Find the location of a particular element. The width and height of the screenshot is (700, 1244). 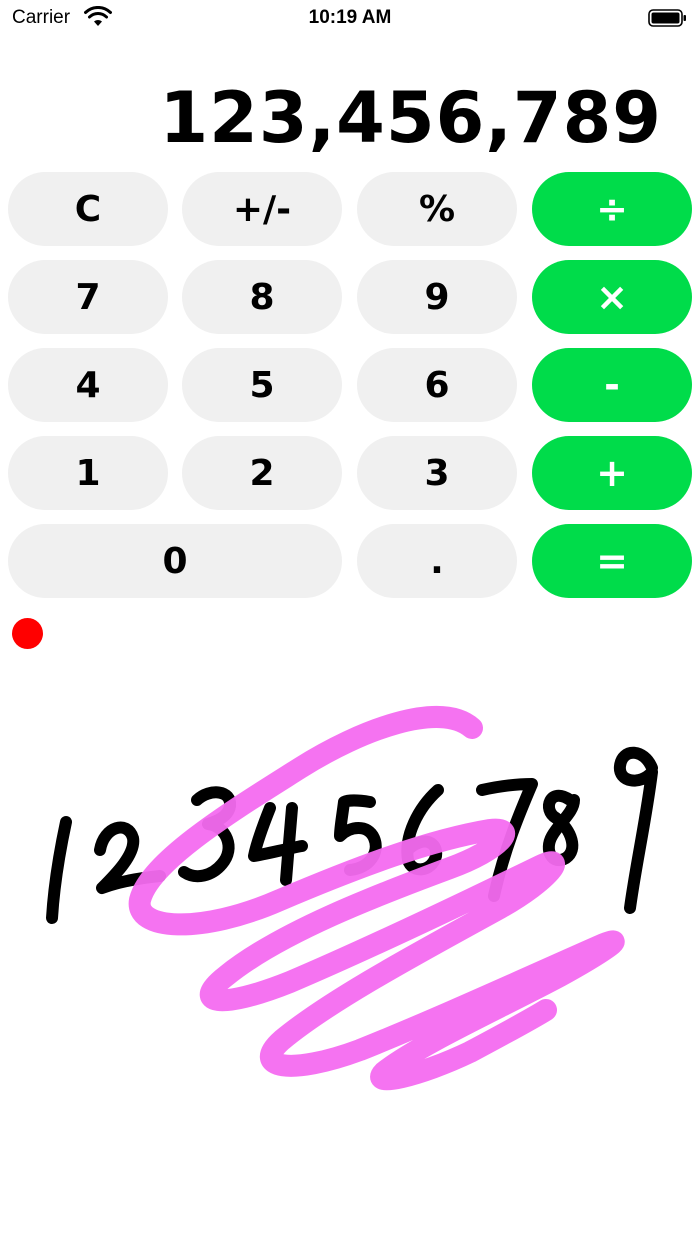

digit-4-button: 4 is located at coordinates (88, 385).